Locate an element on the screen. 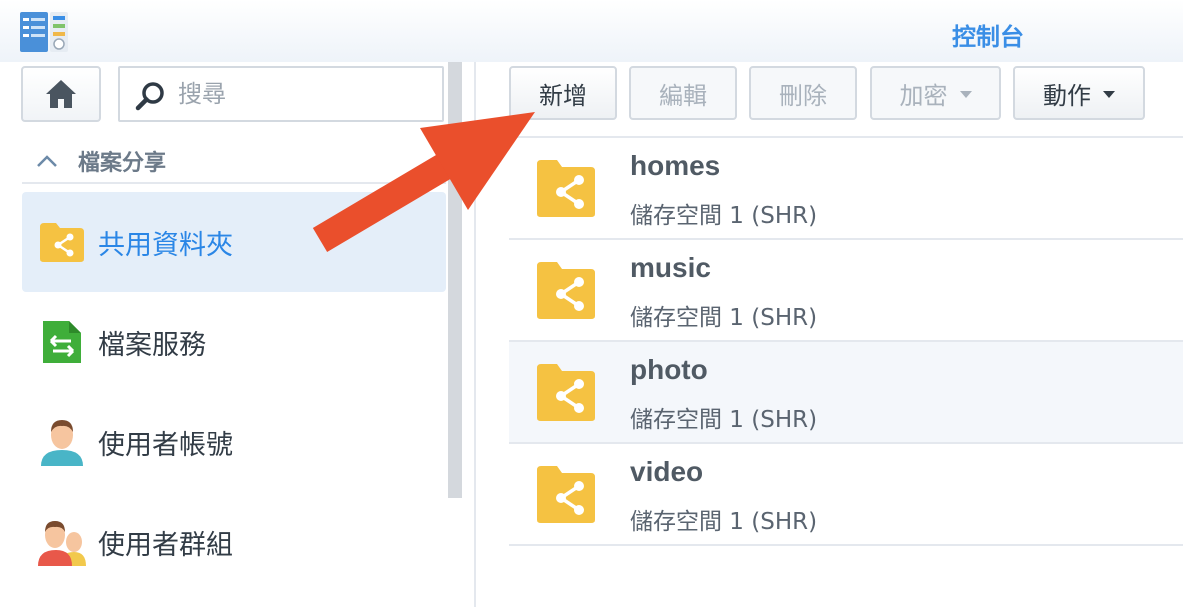 This screenshot has height=607, width=1183. list-item-photo: photo 儲存空間 1 (SHR) is located at coordinates (846, 393).